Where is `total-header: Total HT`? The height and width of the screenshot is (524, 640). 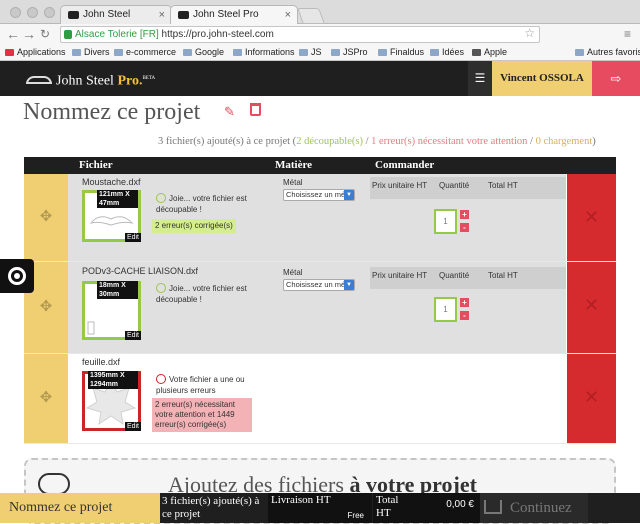 total-header: Total HT is located at coordinates (503, 275).